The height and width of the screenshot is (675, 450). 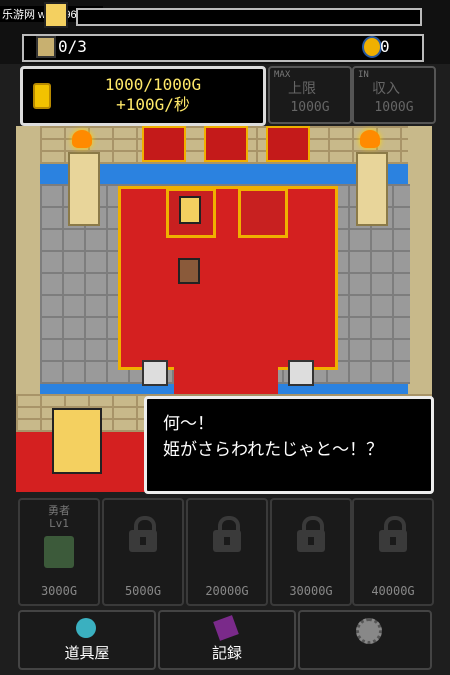 I want to click on hero-cost: 3000G, so click(x=59, y=591).